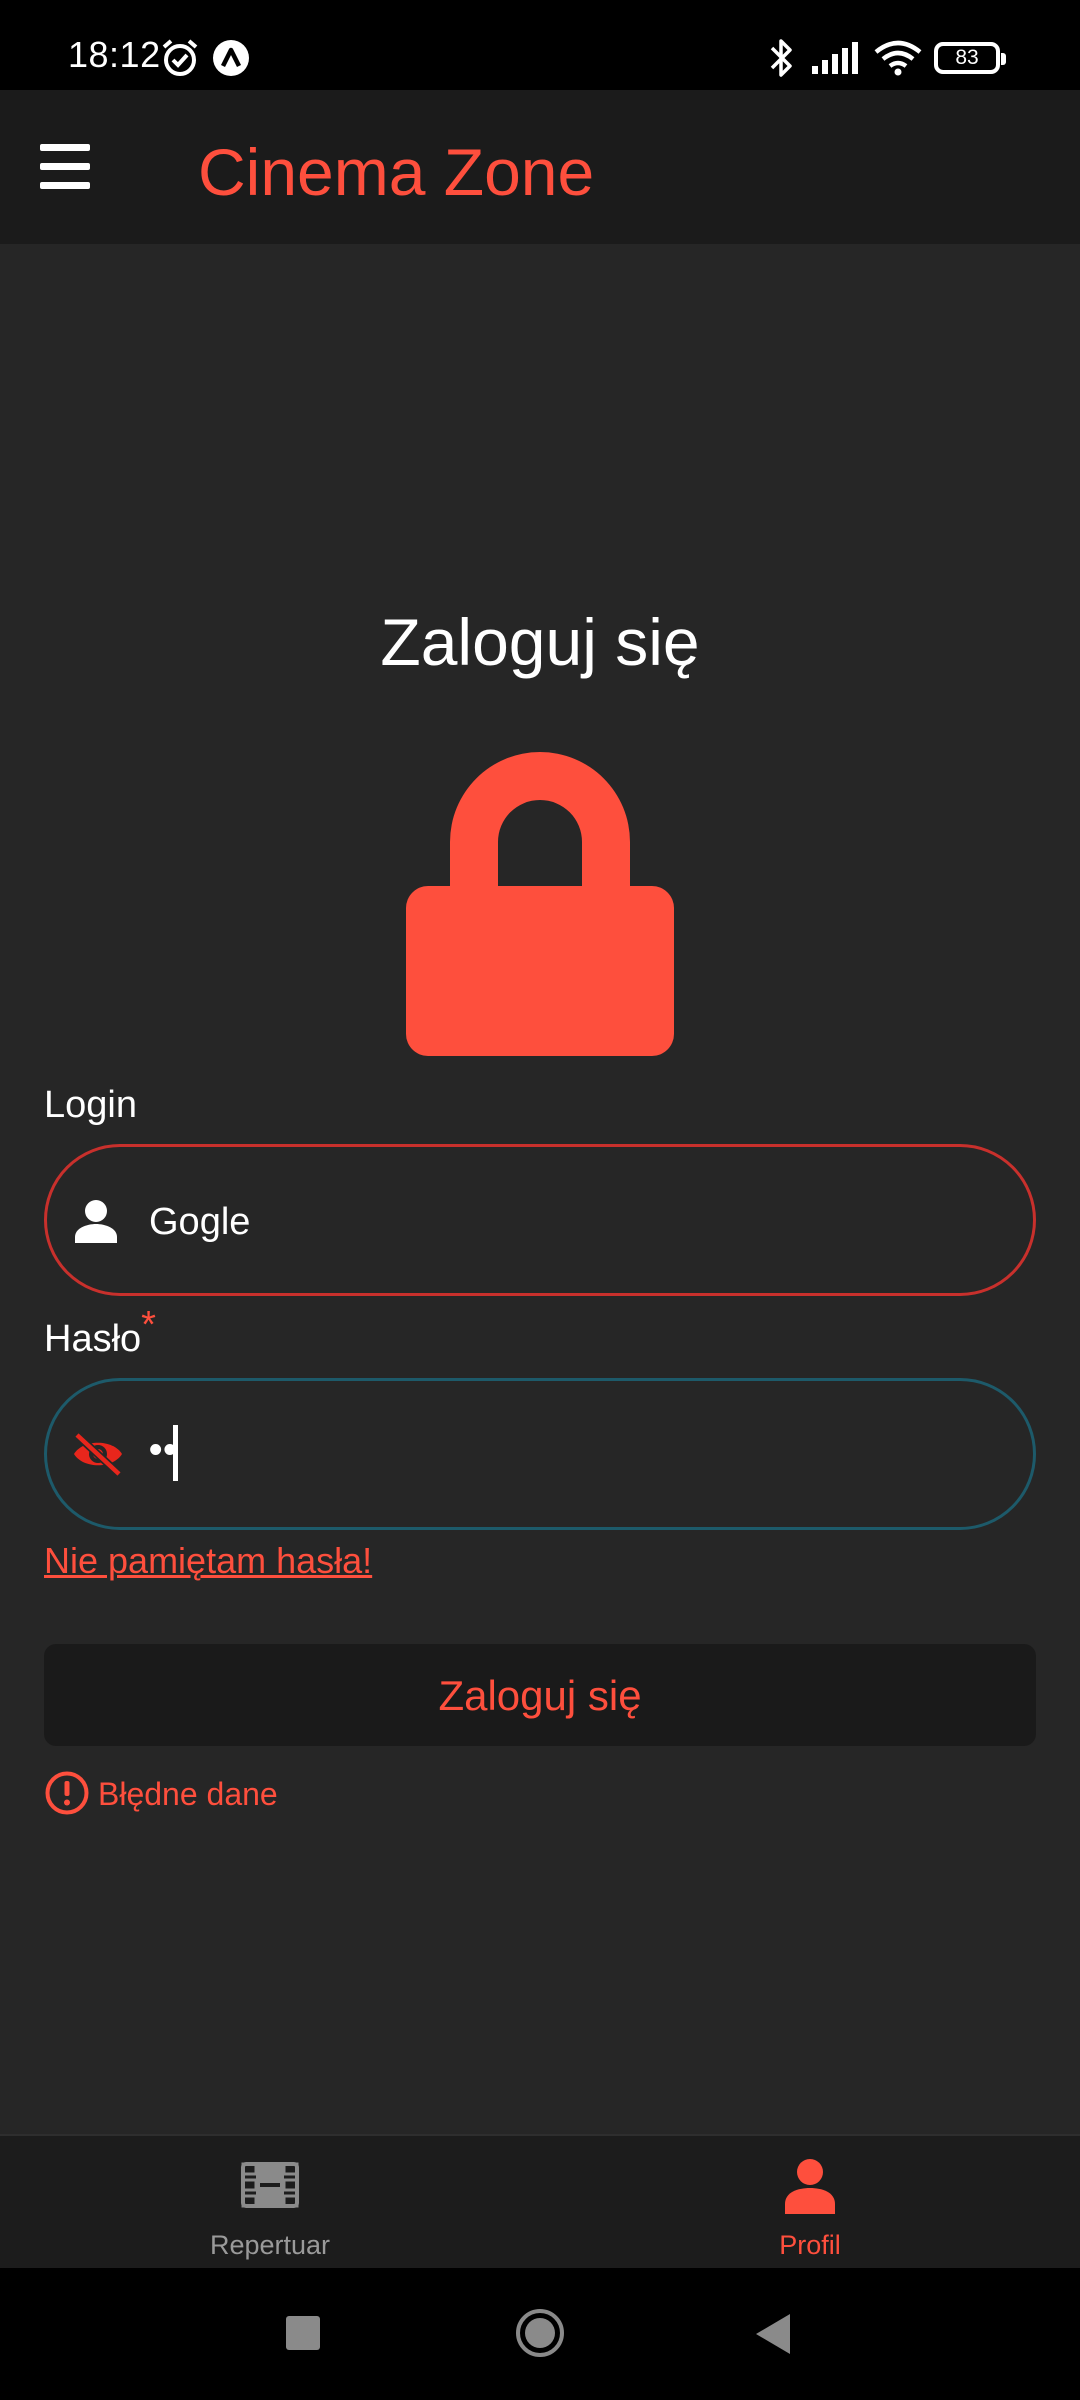 This screenshot has height=2400, width=1080. Describe the element at coordinates (540, 1695) in the screenshot. I see `login-button: Zaloguj się` at that location.